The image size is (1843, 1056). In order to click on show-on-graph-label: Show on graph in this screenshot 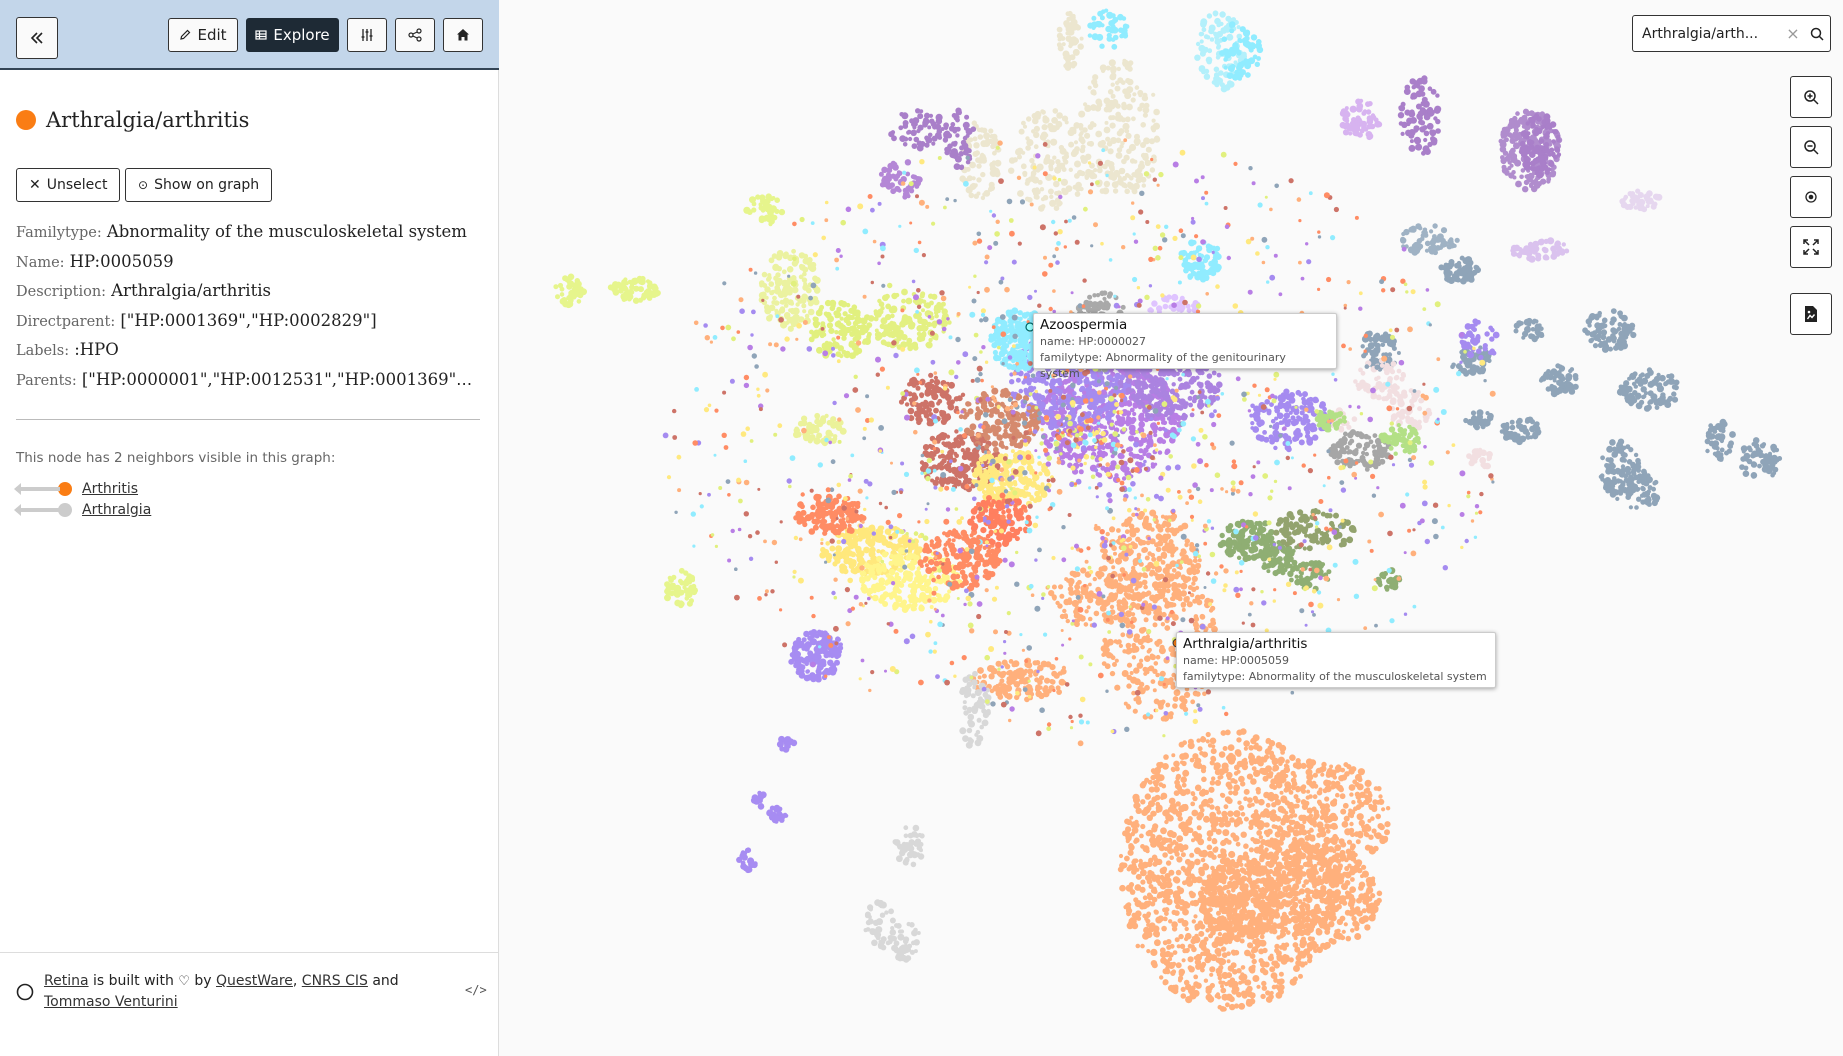, I will do `click(207, 185)`.